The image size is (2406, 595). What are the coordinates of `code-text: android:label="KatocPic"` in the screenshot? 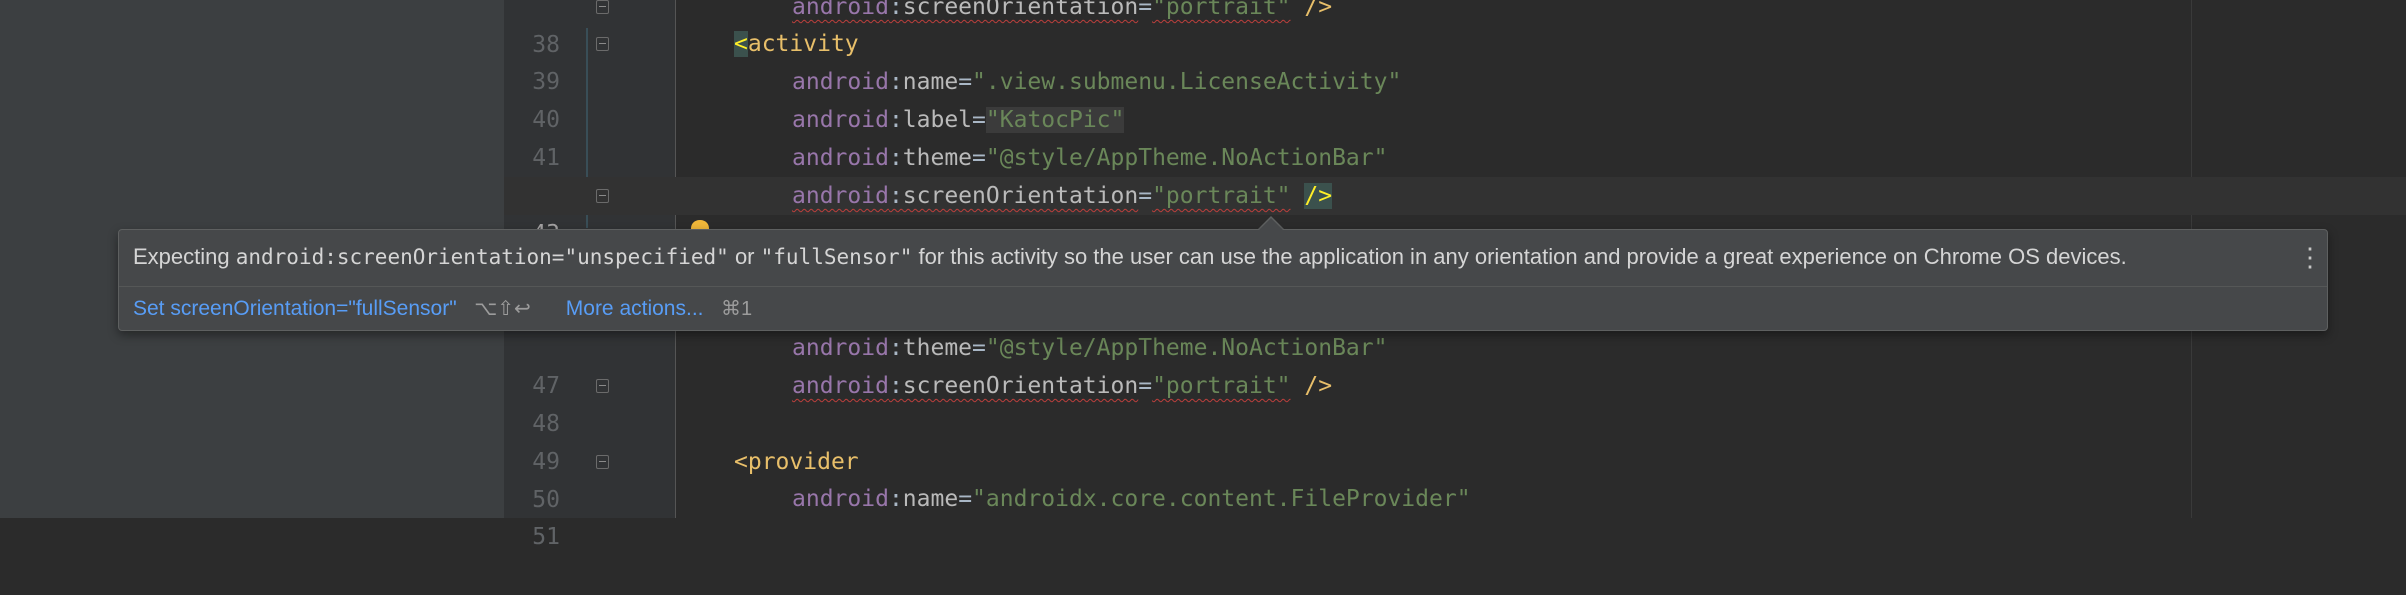 It's located at (958, 120).